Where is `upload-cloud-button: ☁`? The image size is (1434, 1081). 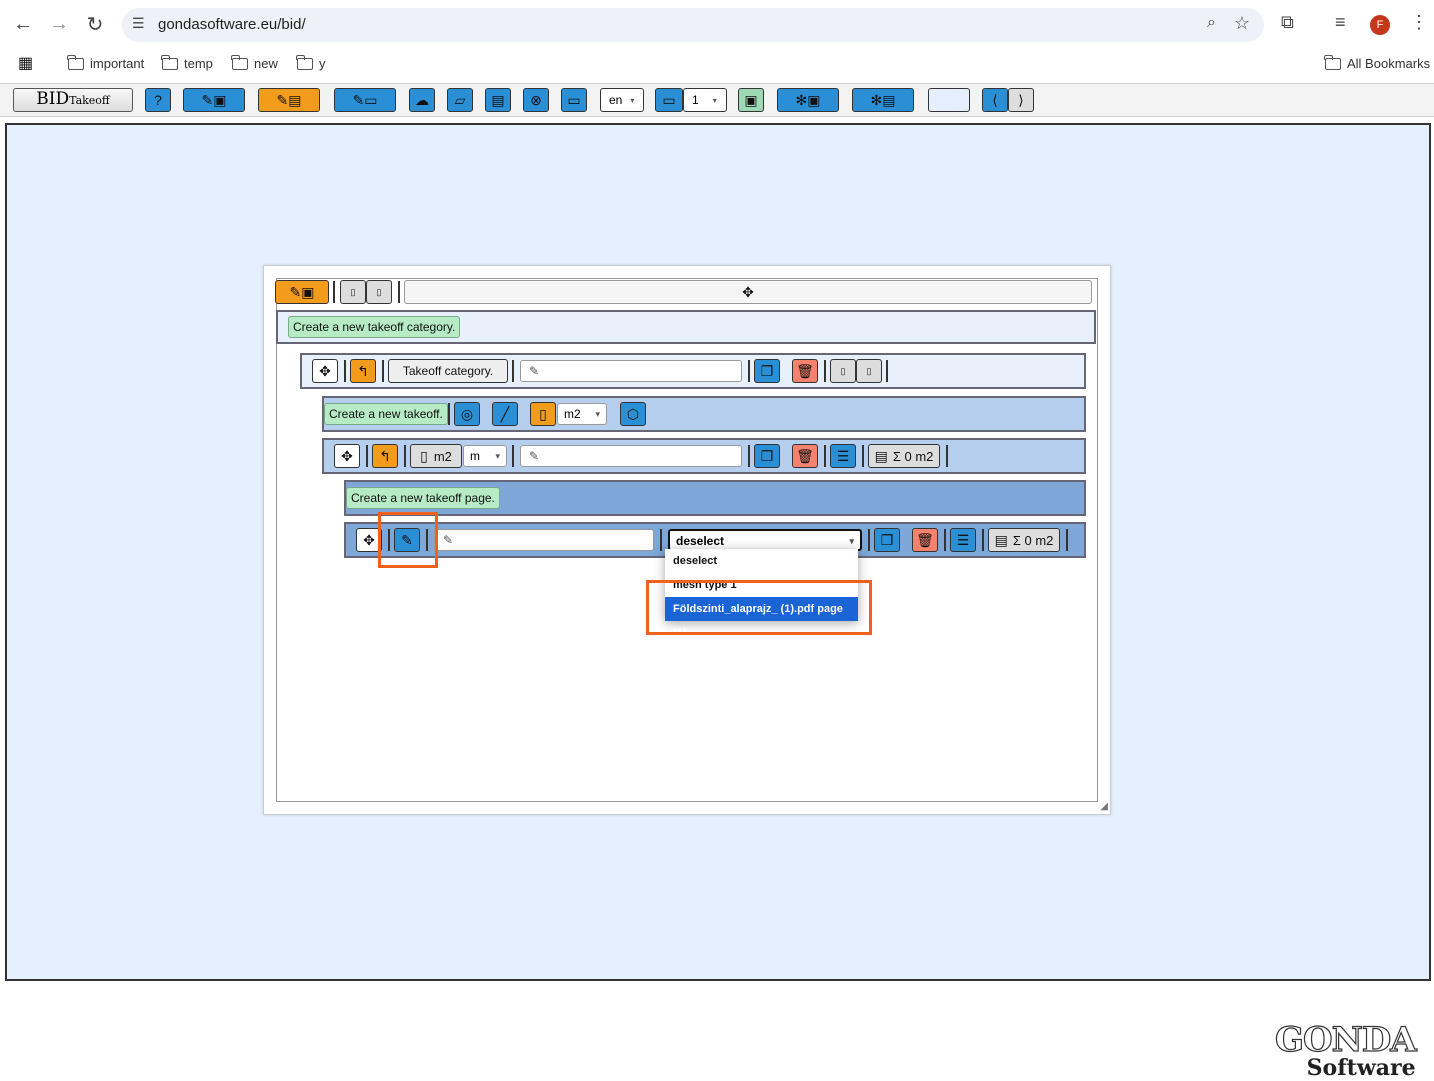 upload-cloud-button: ☁ is located at coordinates (422, 100).